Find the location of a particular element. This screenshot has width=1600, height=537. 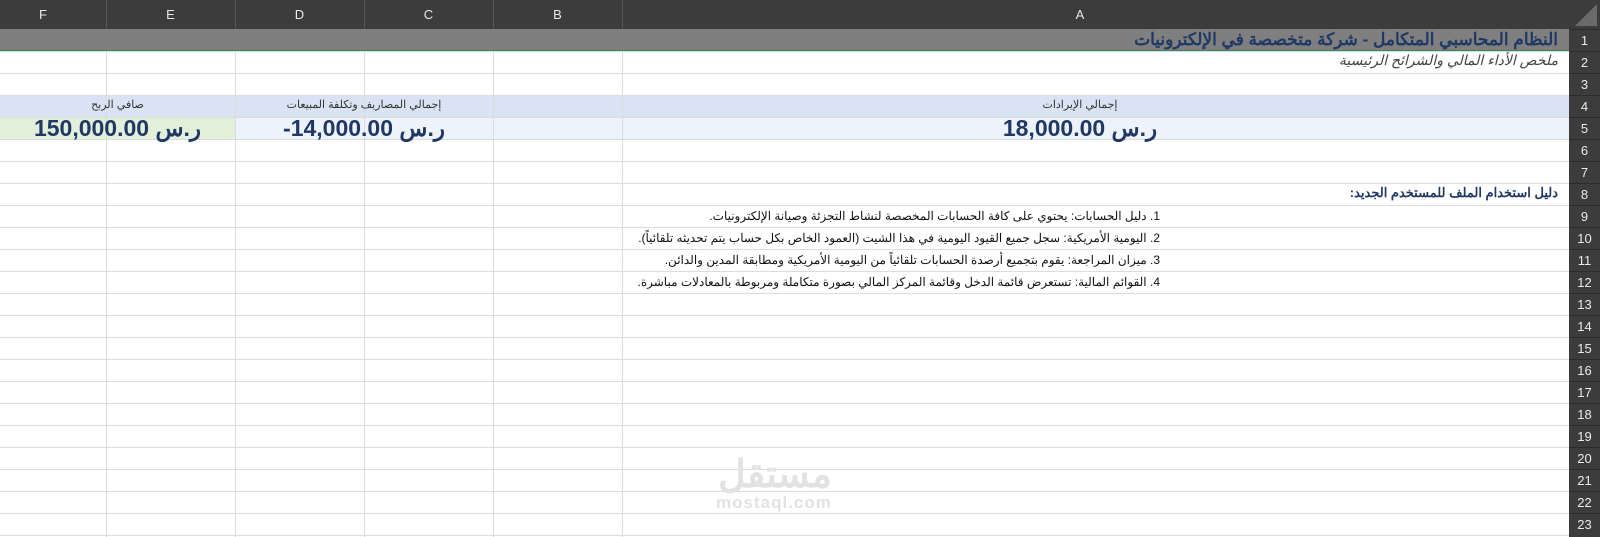

row-header: 3 is located at coordinates (1584, 84).